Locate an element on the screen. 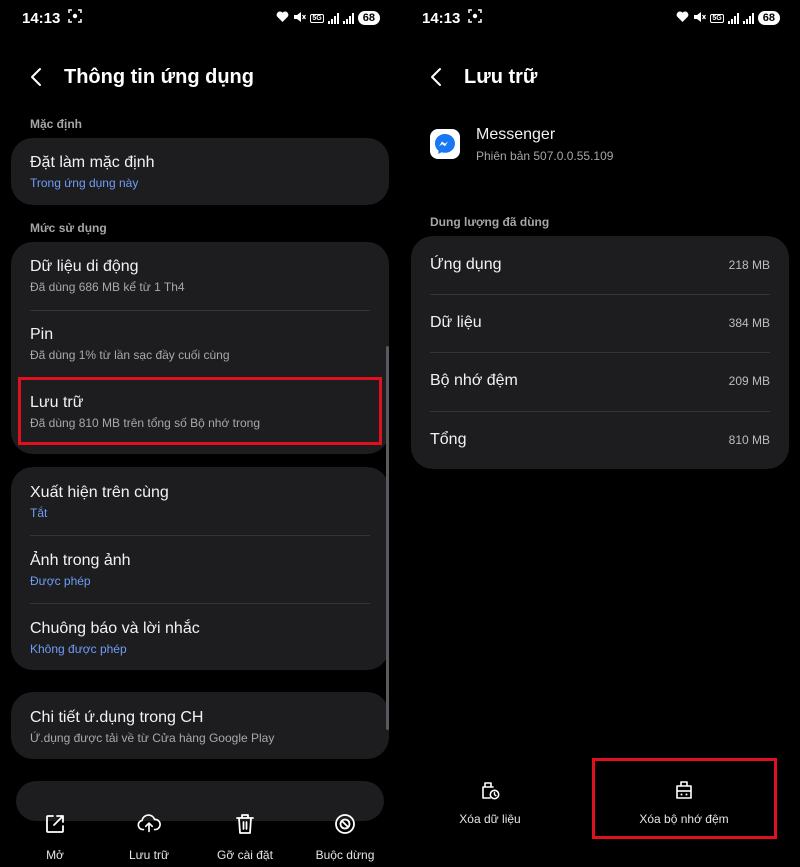  set-default-title: Đặt làm mặc định is located at coordinates (92, 162).